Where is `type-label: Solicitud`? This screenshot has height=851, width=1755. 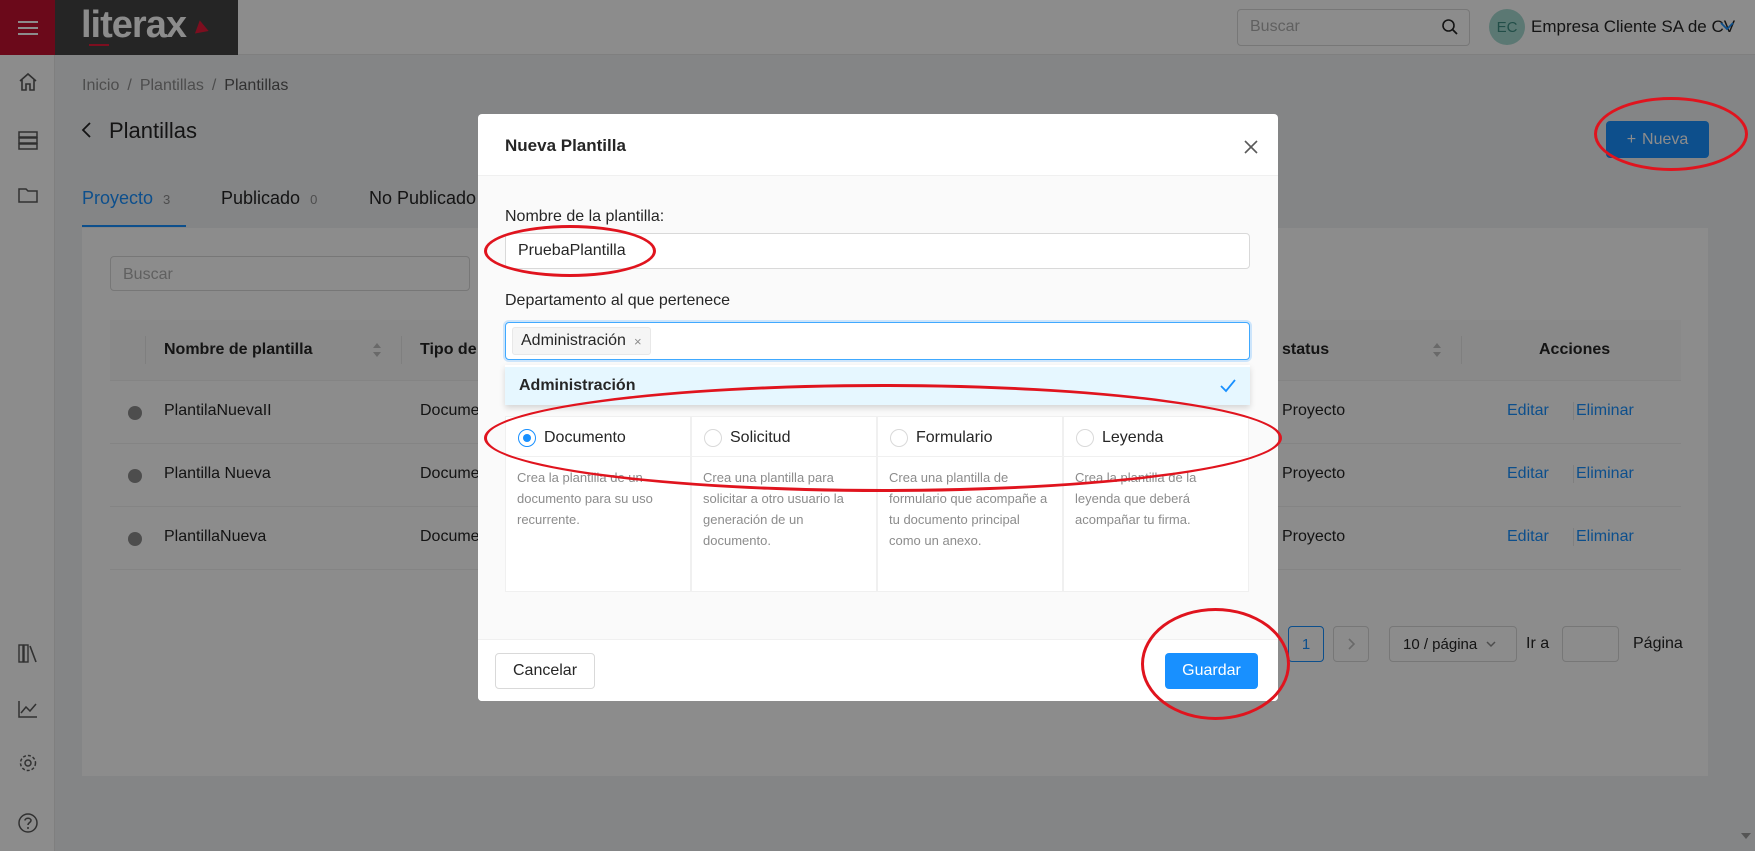 type-label: Solicitud is located at coordinates (760, 437).